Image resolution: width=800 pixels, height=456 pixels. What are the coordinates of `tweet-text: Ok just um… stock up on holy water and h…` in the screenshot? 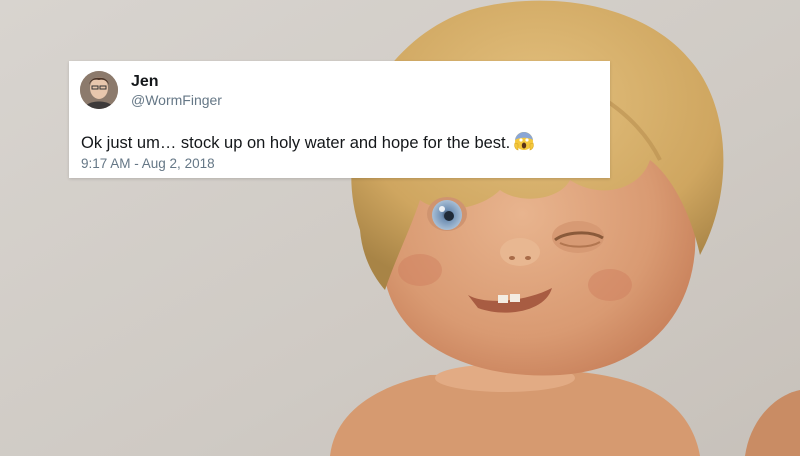 It's located at (296, 143).